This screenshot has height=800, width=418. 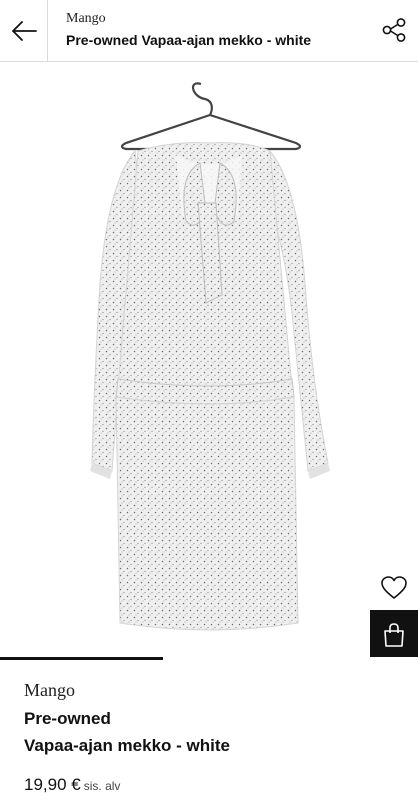 I want to click on share-icon, so click(x=394, y=30).